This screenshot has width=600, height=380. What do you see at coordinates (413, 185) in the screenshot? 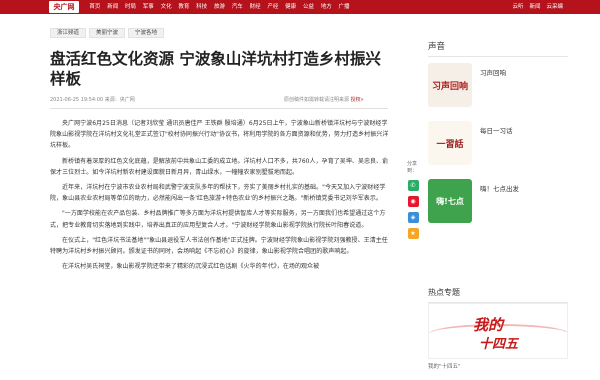
I see `wechat-icon: ✆` at bounding box center [413, 185].